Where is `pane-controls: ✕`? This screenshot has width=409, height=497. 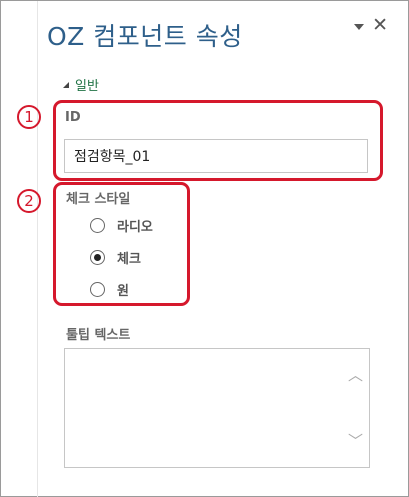 pane-controls: ✕ is located at coordinates (371, 25).